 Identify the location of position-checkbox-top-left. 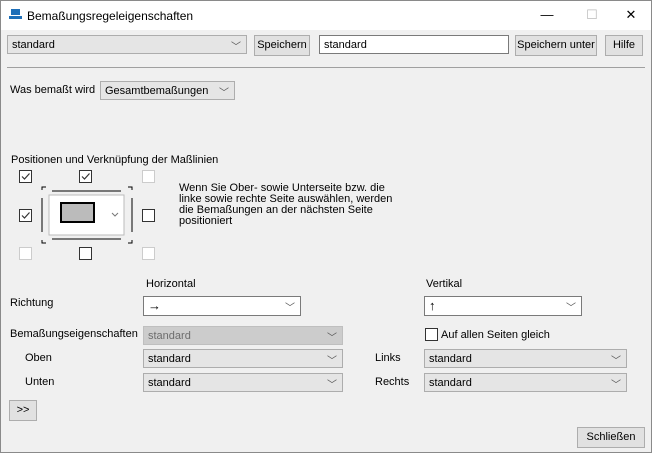
(25, 176).